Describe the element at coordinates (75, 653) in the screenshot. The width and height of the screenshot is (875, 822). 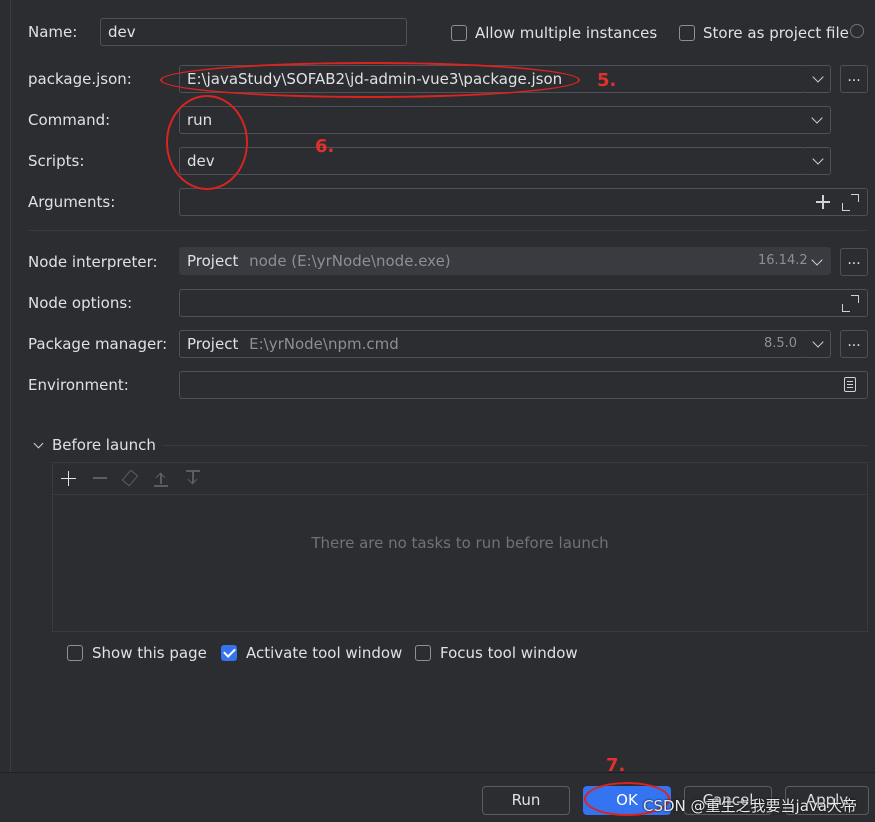
I see `show-page-checkbox` at that location.